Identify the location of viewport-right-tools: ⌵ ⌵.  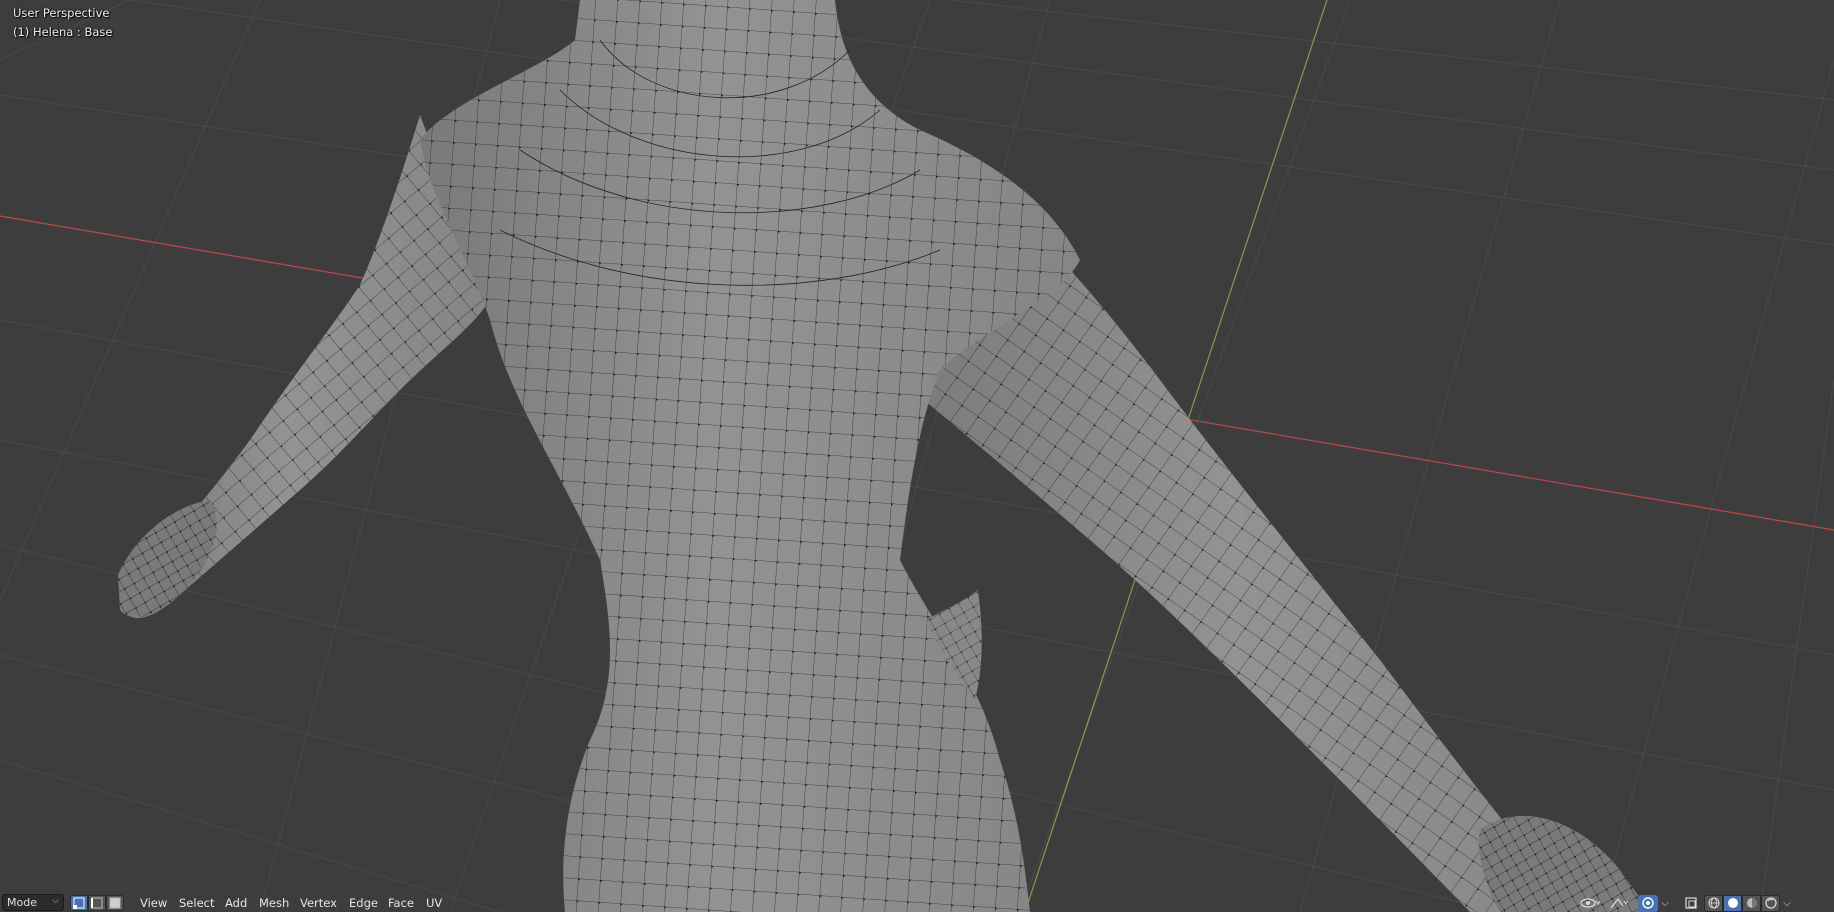
(1686, 903).